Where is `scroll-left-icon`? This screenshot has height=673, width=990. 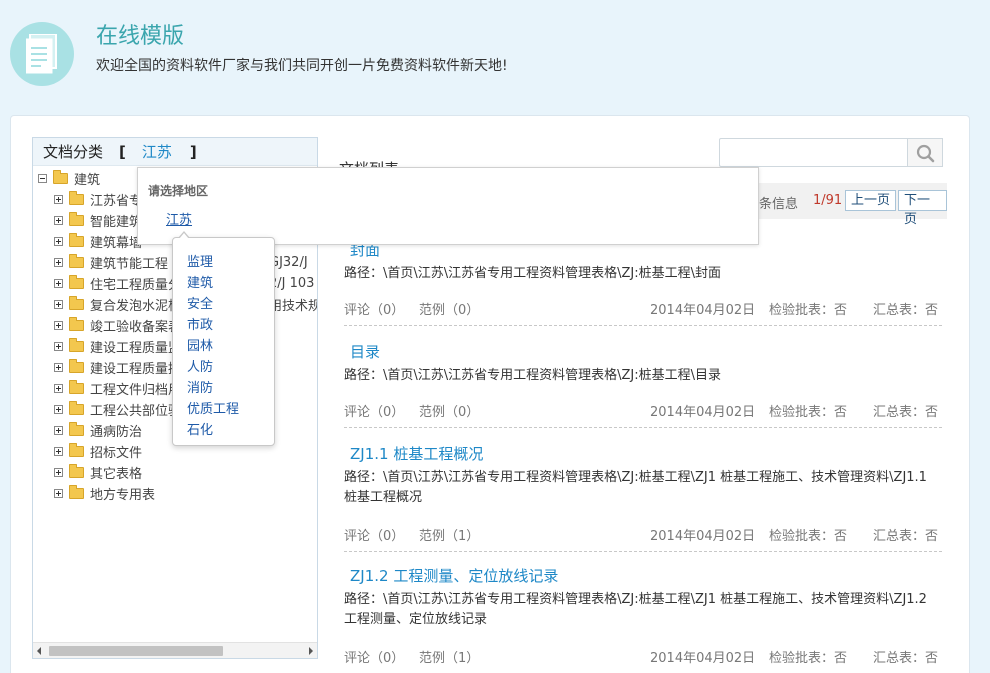 scroll-left-icon is located at coordinates (39, 651).